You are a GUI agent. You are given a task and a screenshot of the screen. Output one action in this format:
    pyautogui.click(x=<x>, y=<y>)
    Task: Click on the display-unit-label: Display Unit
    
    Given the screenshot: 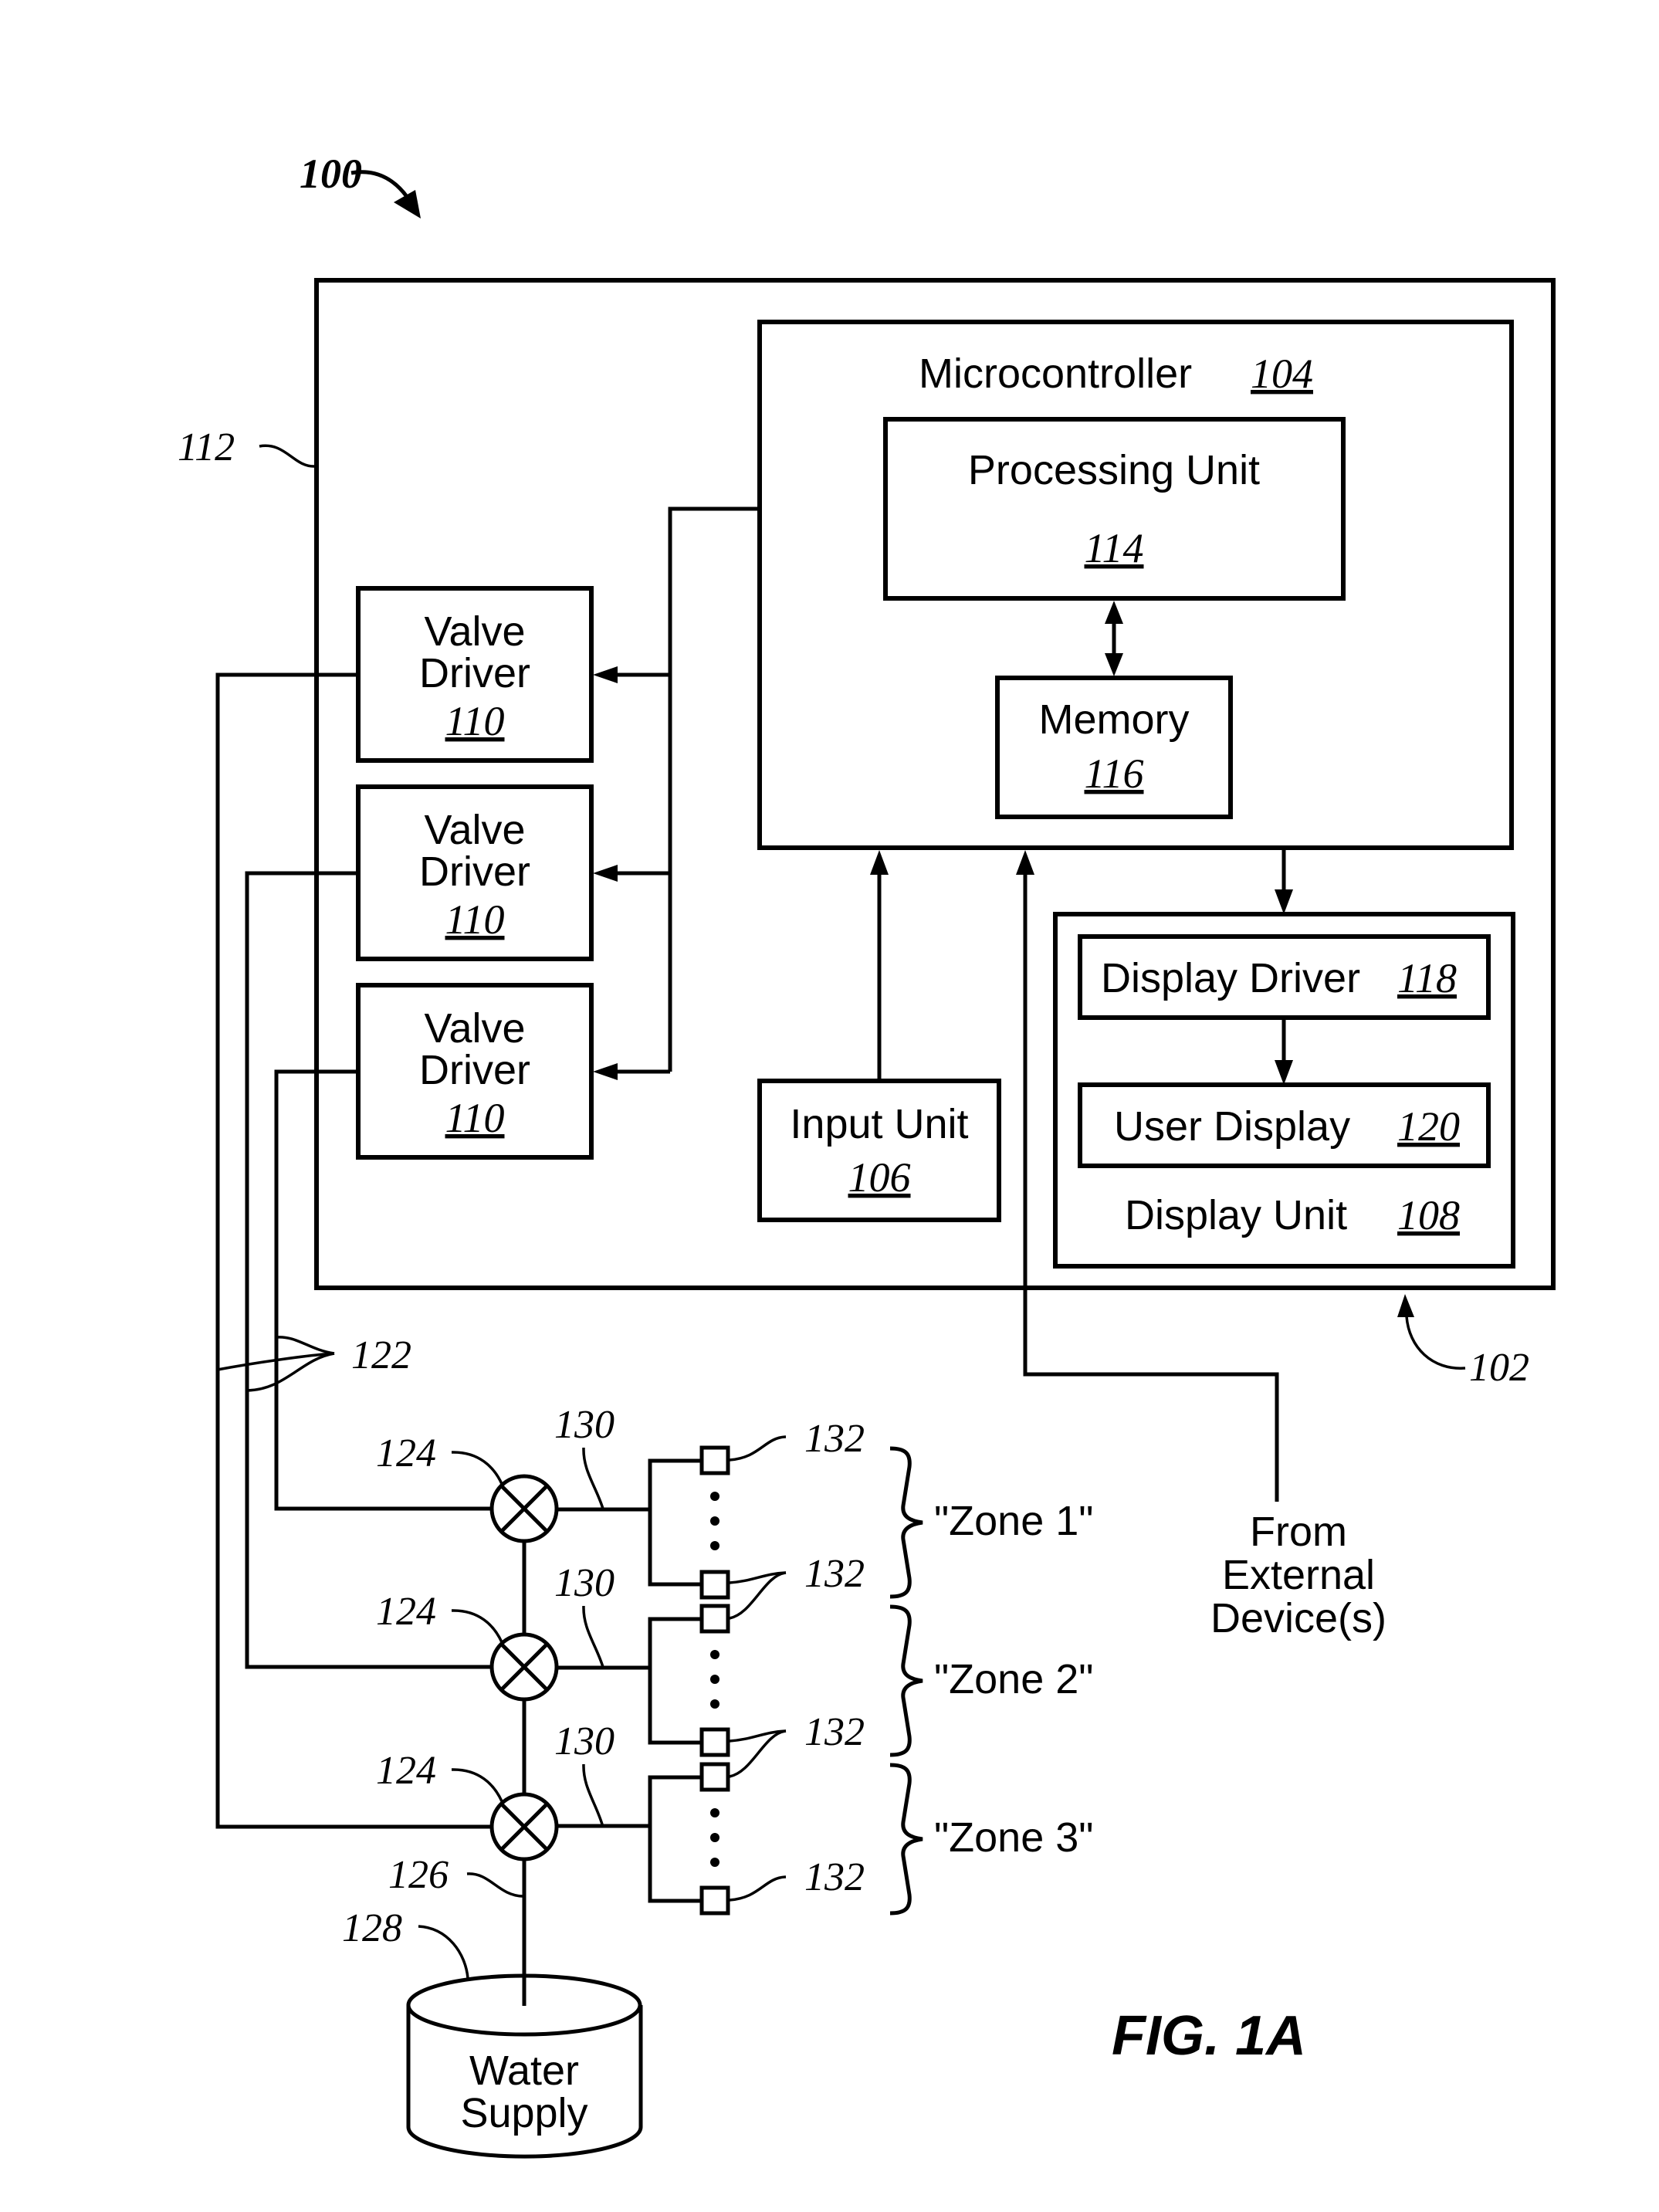 What is the action you would take?
    pyautogui.click(x=1236, y=1215)
    